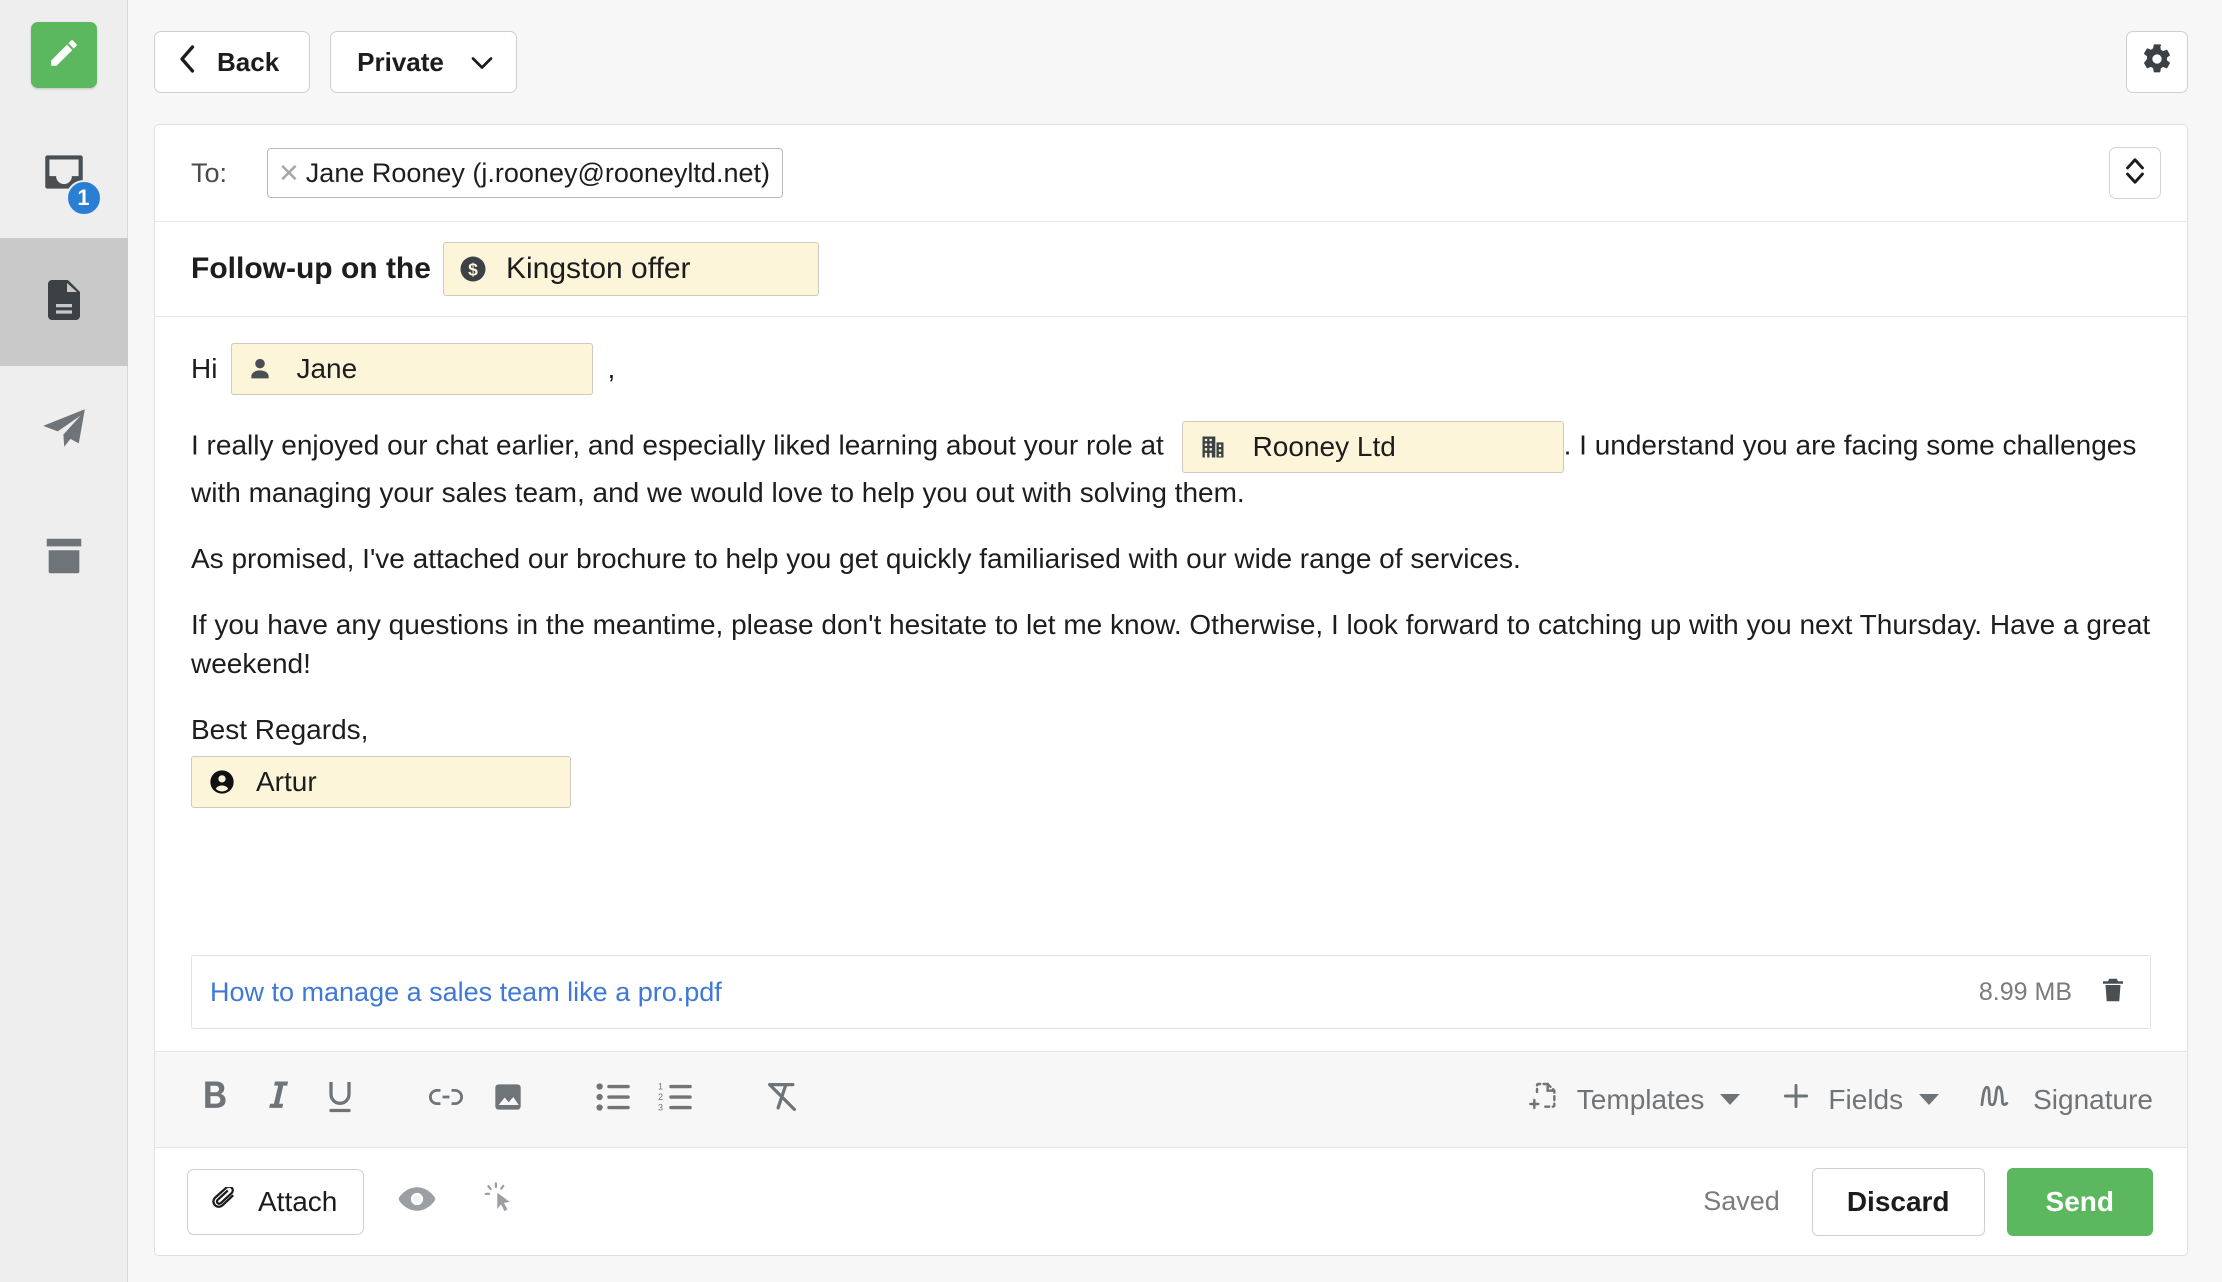 This screenshot has width=2222, height=1282. Describe the element at coordinates (83, 198) in the screenshot. I see `inbox-unread-badge: 1` at that location.